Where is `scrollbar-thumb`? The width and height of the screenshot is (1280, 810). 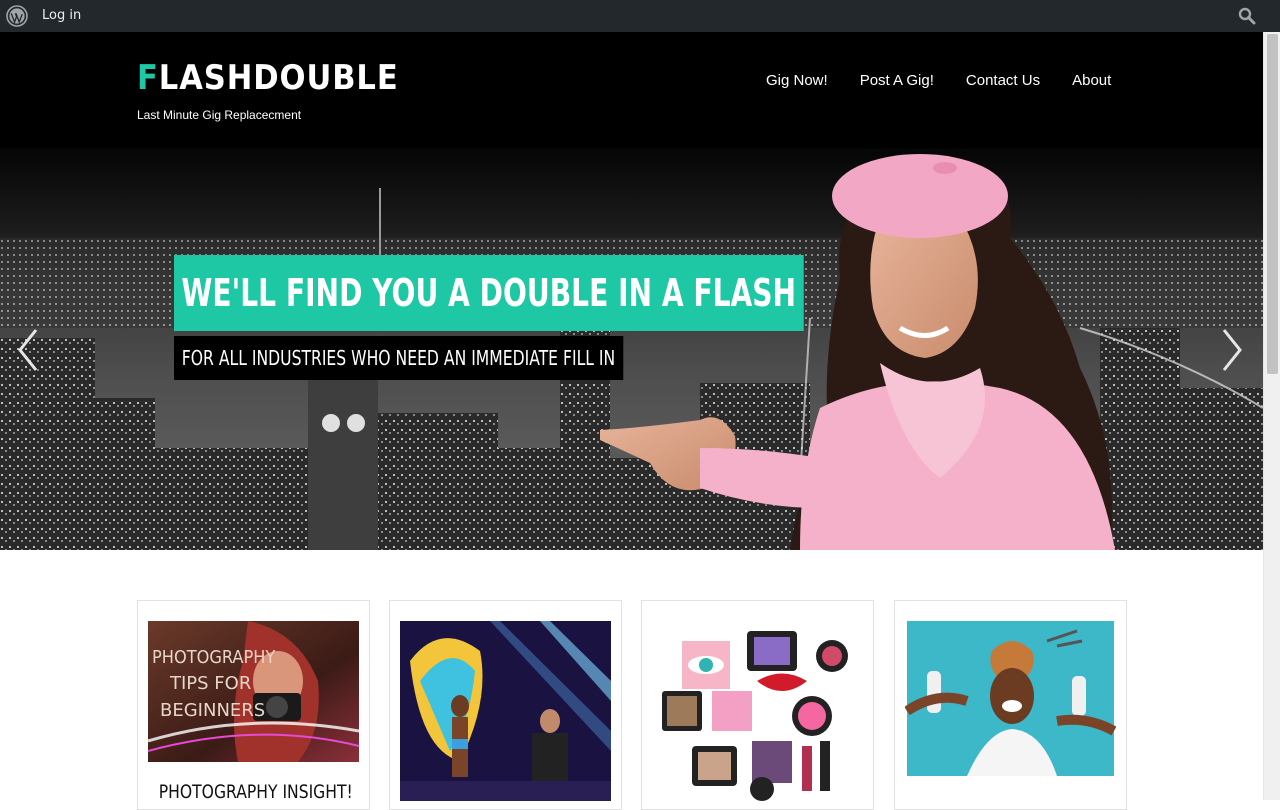
scrollbar-thumb is located at coordinates (1272, 204).